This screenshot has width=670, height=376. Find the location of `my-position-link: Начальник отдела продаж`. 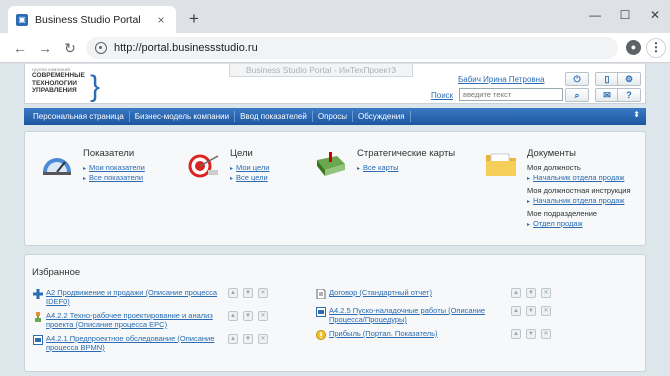

my-position-link: Начальник отдела продаж is located at coordinates (575, 177).